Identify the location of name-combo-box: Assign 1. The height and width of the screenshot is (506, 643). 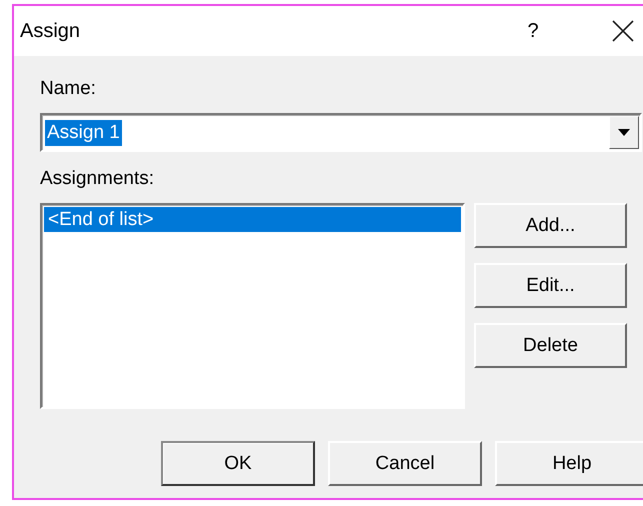
(341, 132).